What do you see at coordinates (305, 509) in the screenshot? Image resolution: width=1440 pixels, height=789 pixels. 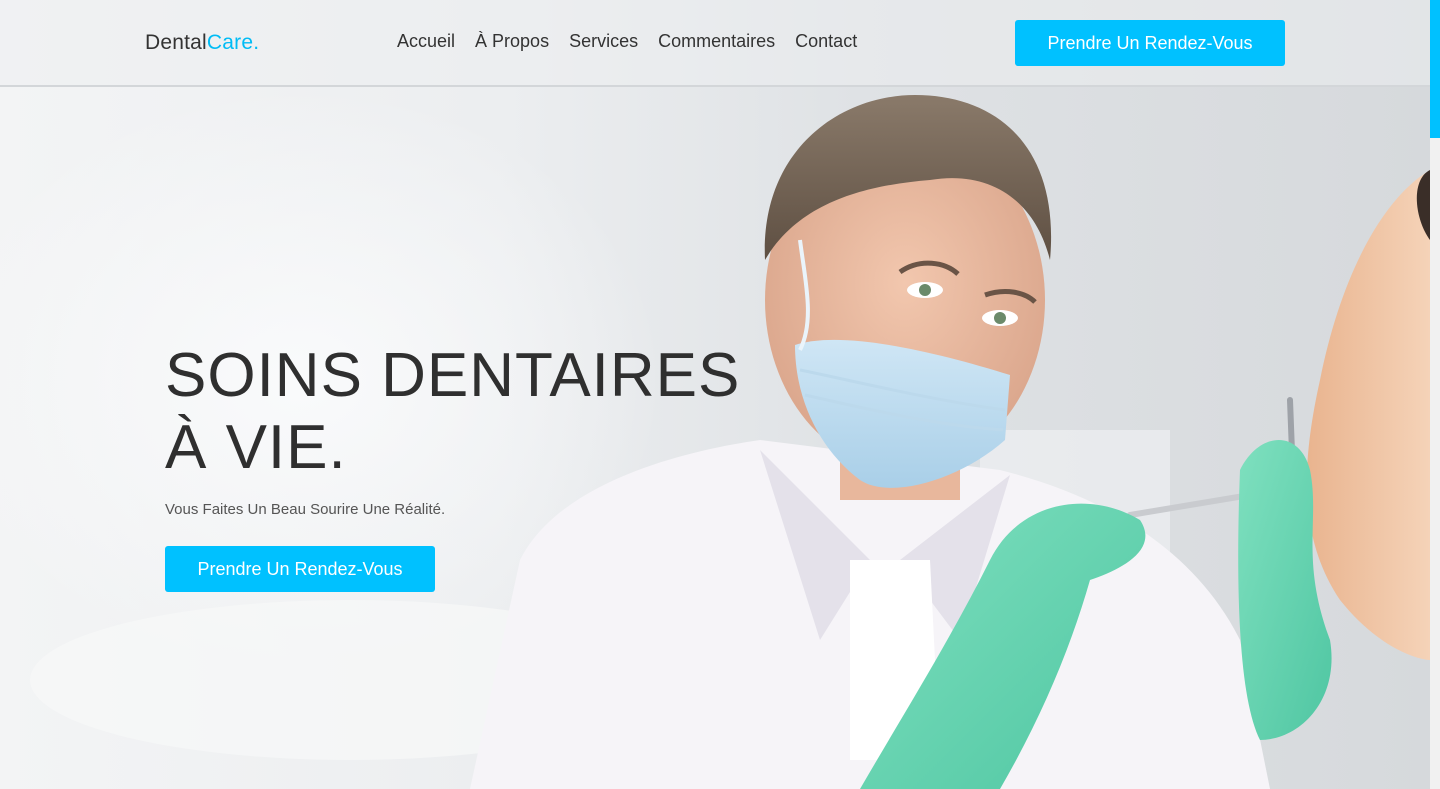 I see `hero-subtitle: Vous Faites Un Beau Sourire Une Réalité.` at bounding box center [305, 509].